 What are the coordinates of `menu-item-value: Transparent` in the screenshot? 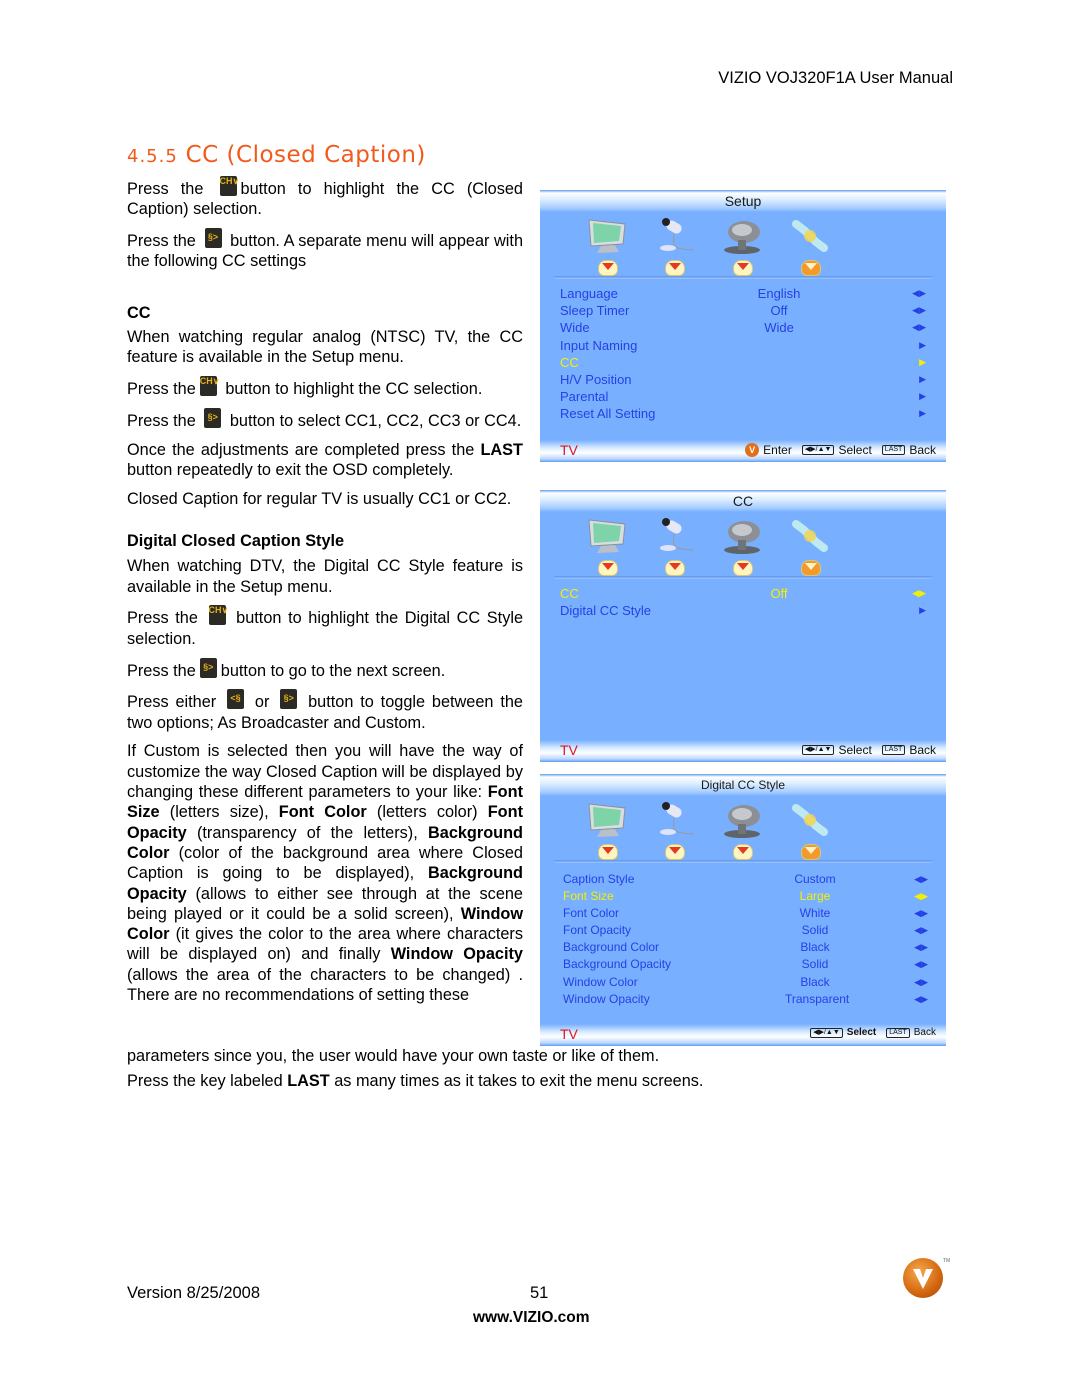 It's located at (817, 998).